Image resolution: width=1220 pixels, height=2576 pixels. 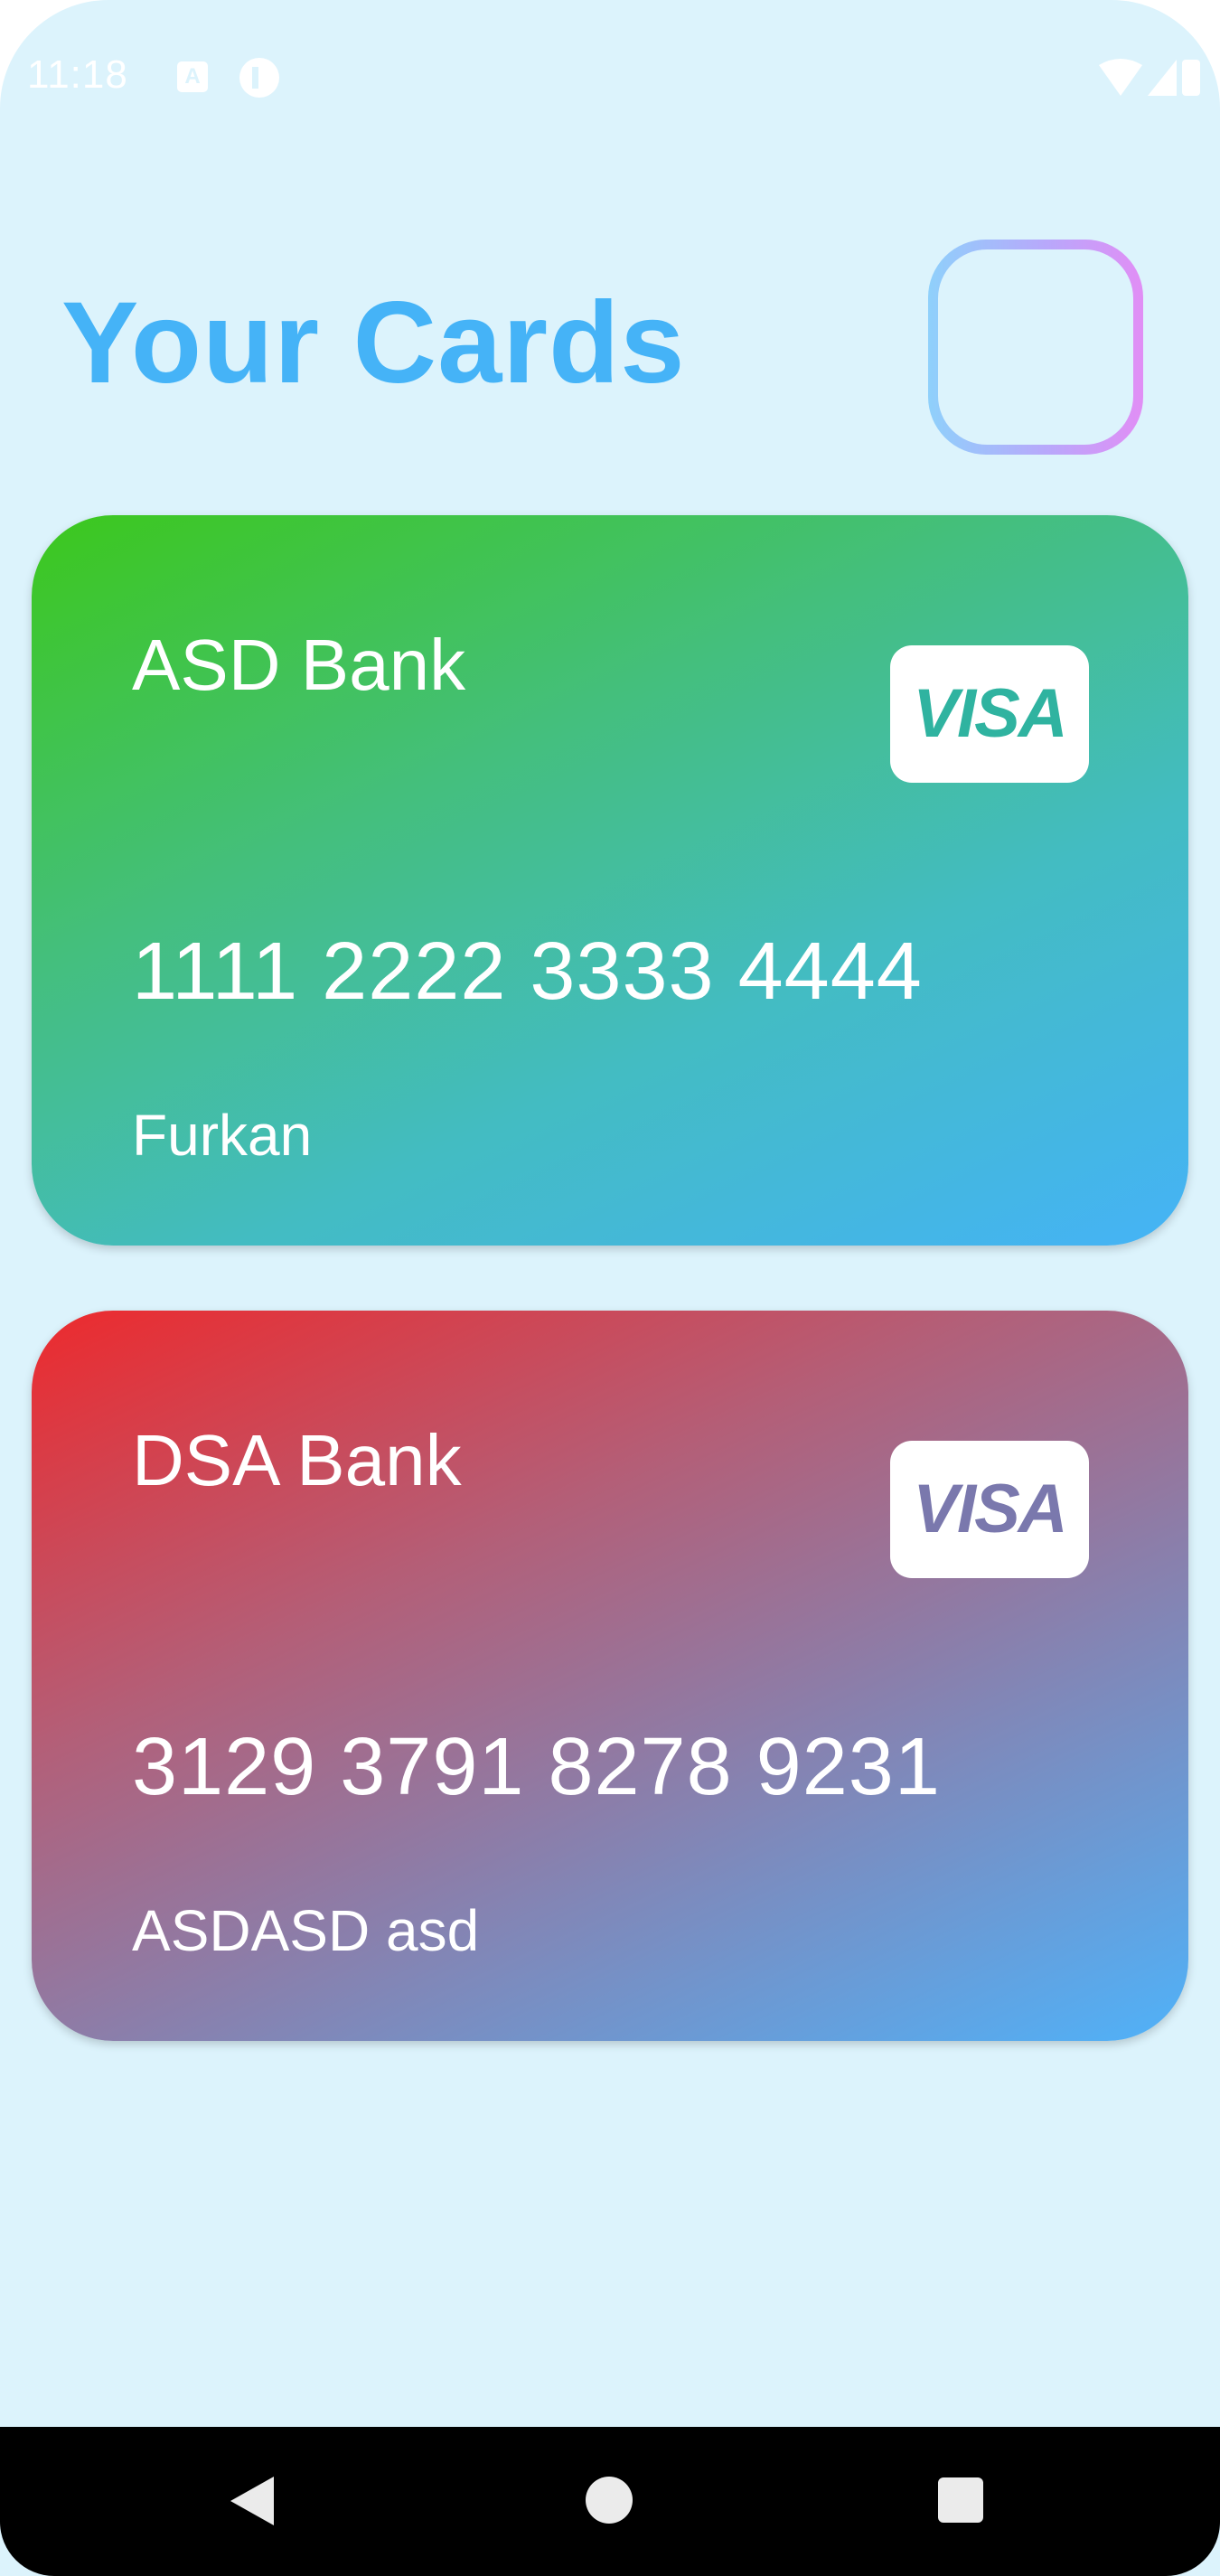 What do you see at coordinates (77, 74) in the screenshot?
I see `status-time: 11:18` at bounding box center [77, 74].